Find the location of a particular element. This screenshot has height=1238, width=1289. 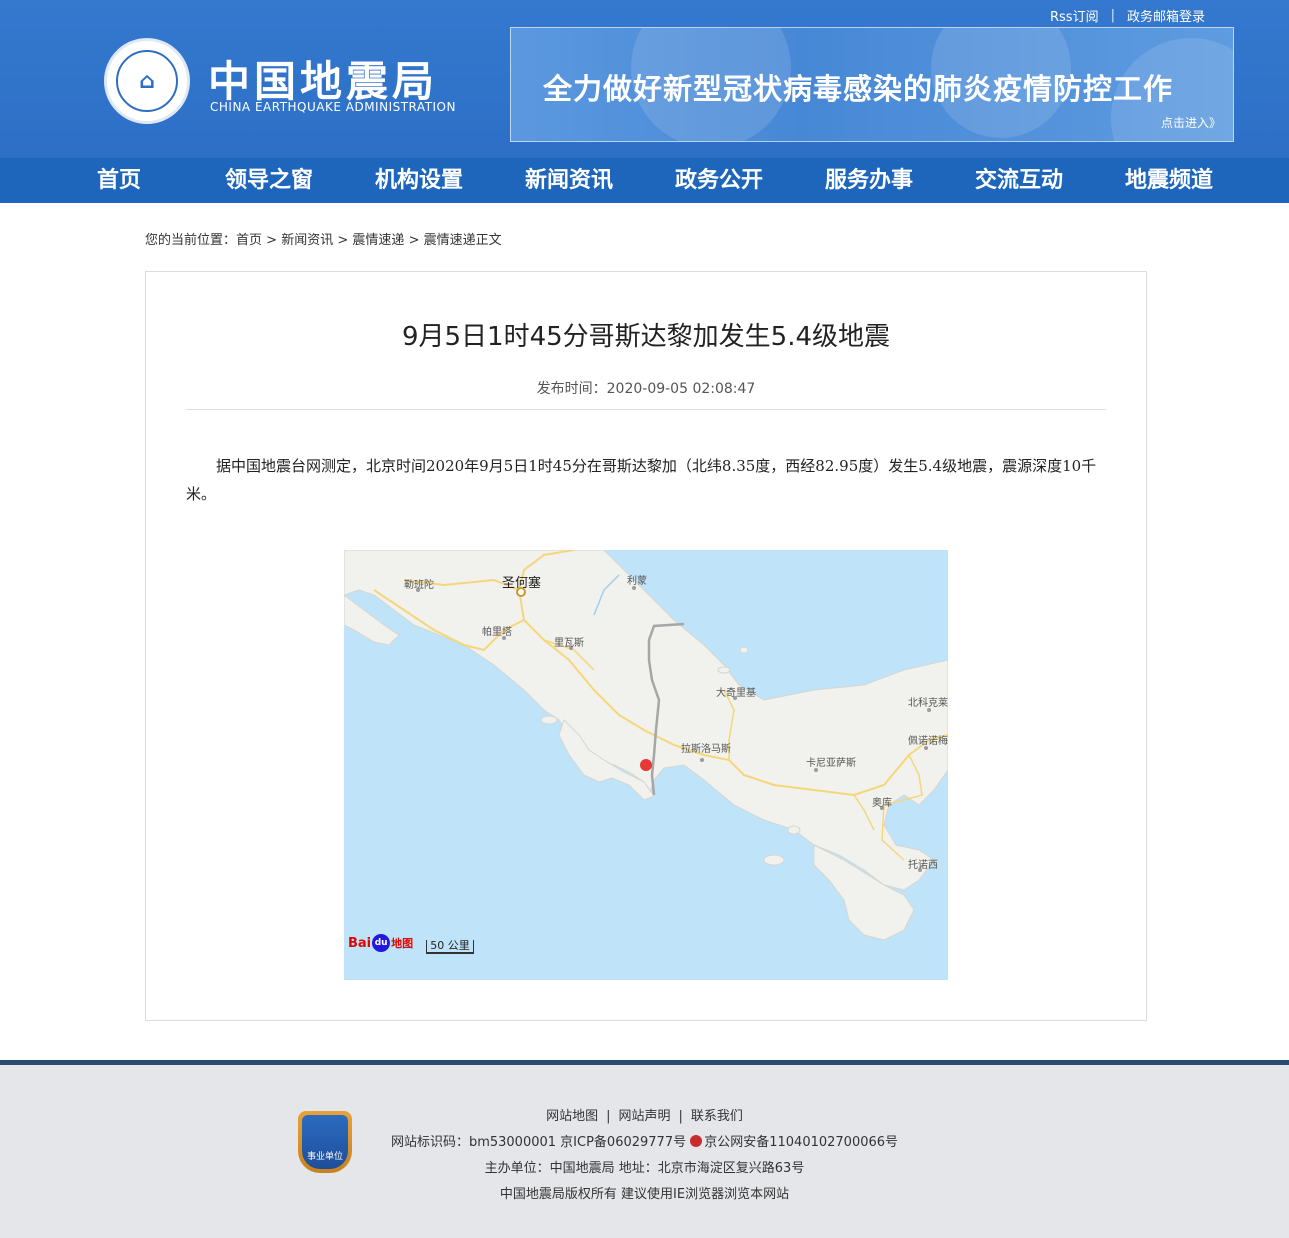

publish-time: 发布时间：2020-09-05 02:08:47 is located at coordinates (646, 389).